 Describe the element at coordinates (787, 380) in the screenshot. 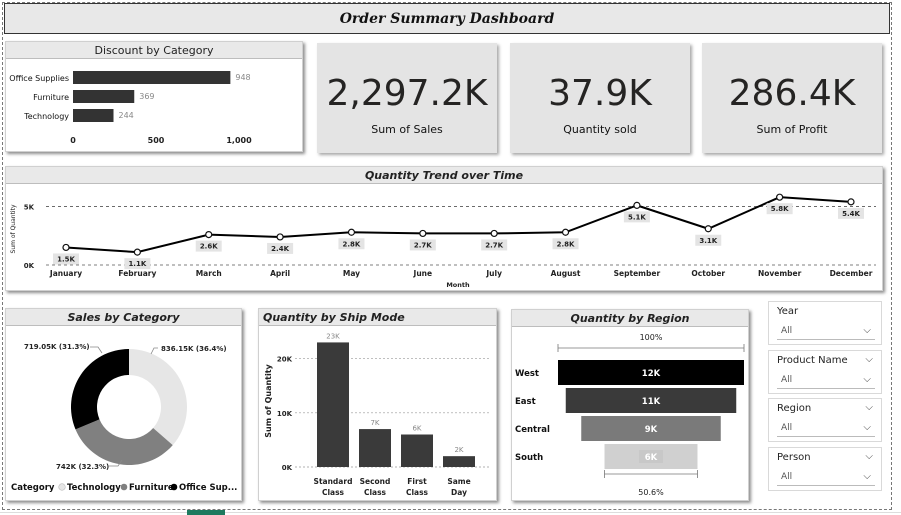

I see `slicer-product-value: All` at that location.